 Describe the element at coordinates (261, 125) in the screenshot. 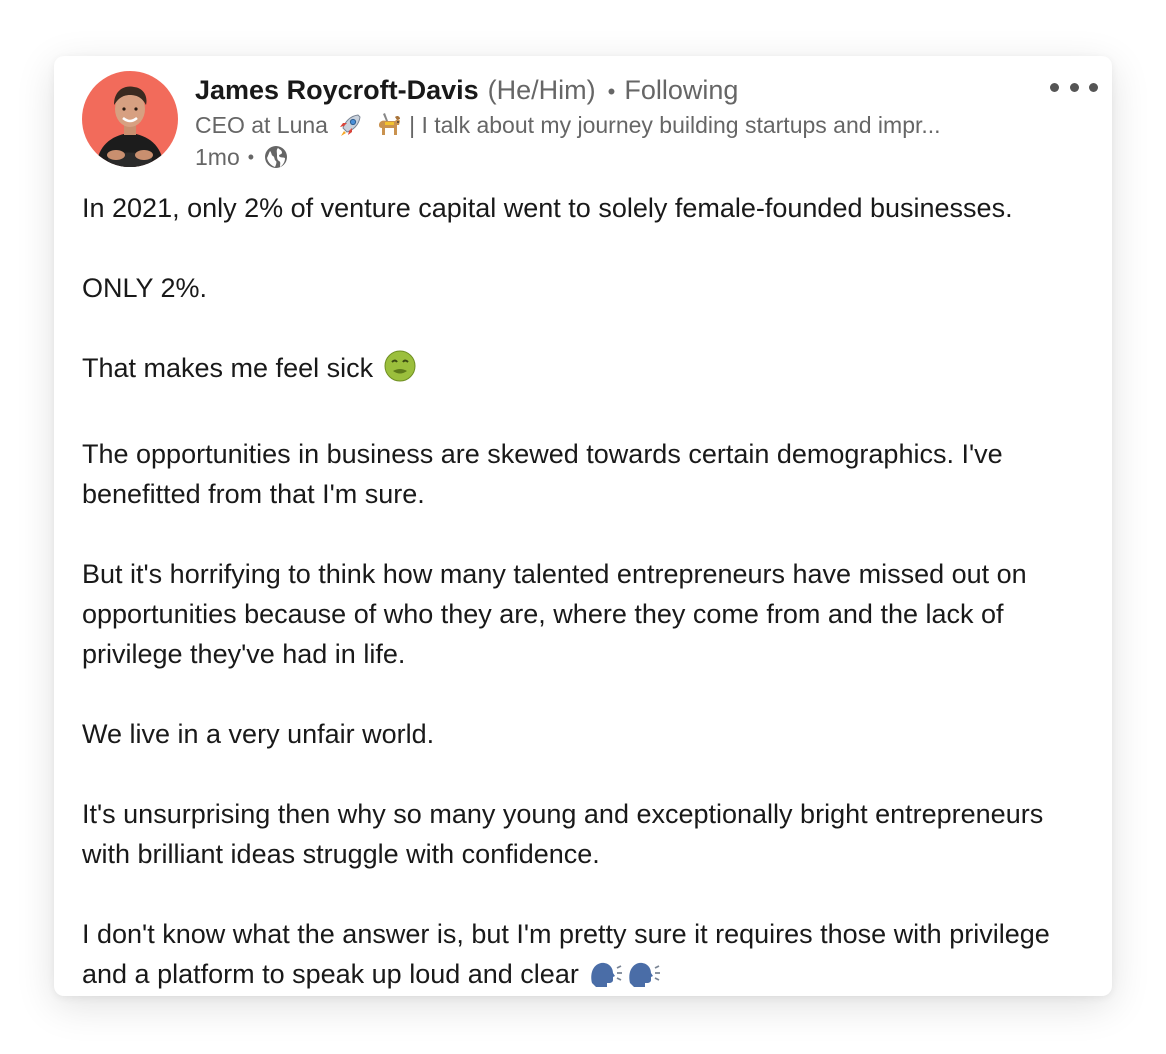

I see `headline-prefix: CEO at Luna` at that location.